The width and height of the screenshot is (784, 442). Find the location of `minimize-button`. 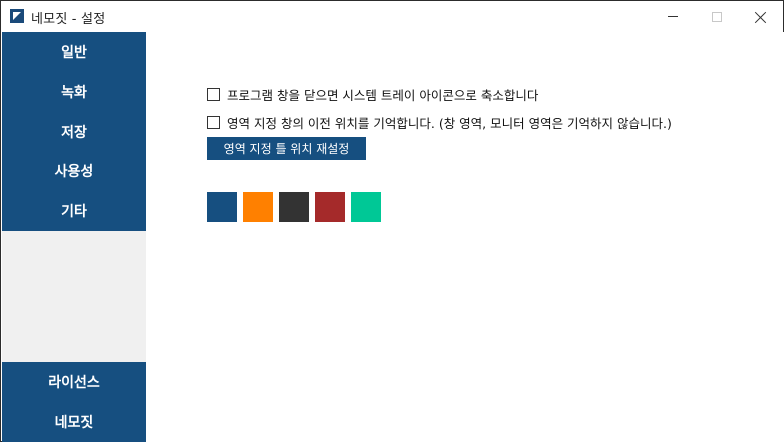

minimize-button is located at coordinates (673, 16).